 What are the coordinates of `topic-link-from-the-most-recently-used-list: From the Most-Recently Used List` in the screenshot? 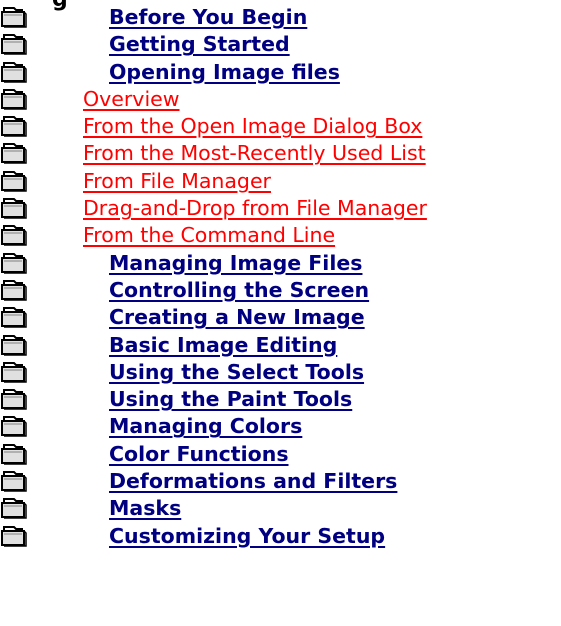 It's located at (229, 154).